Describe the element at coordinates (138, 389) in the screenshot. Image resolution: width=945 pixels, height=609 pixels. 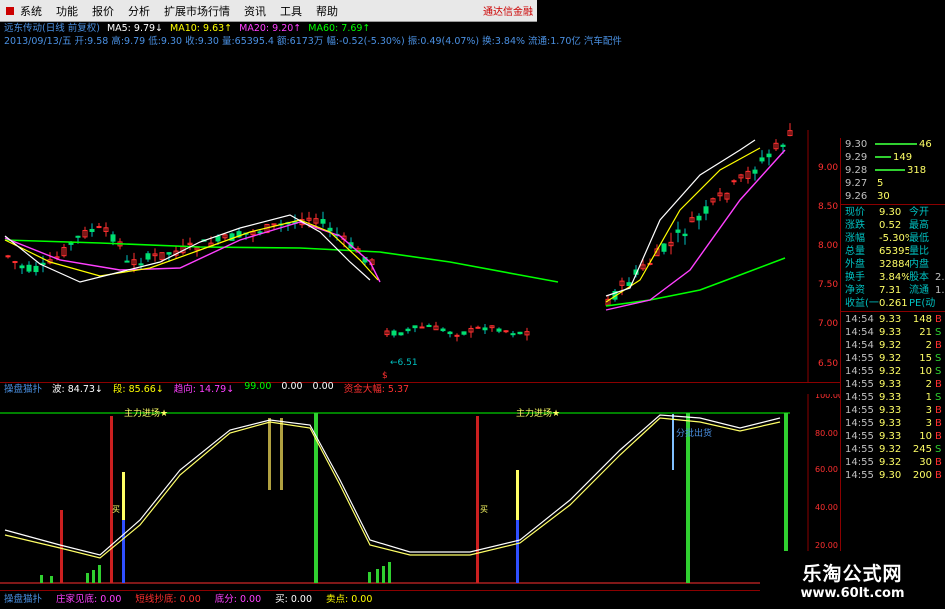
I see `indicator-value-2: 段: 85.66↓` at that location.